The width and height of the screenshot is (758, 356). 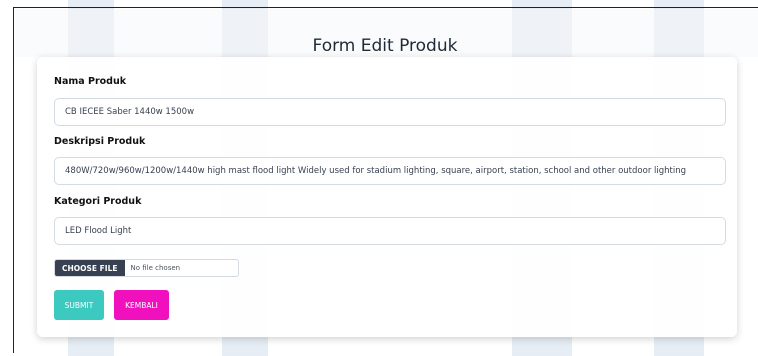 What do you see at coordinates (90, 81) in the screenshot?
I see `product-name-label: Nama Produk` at bounding box center [90, 81].